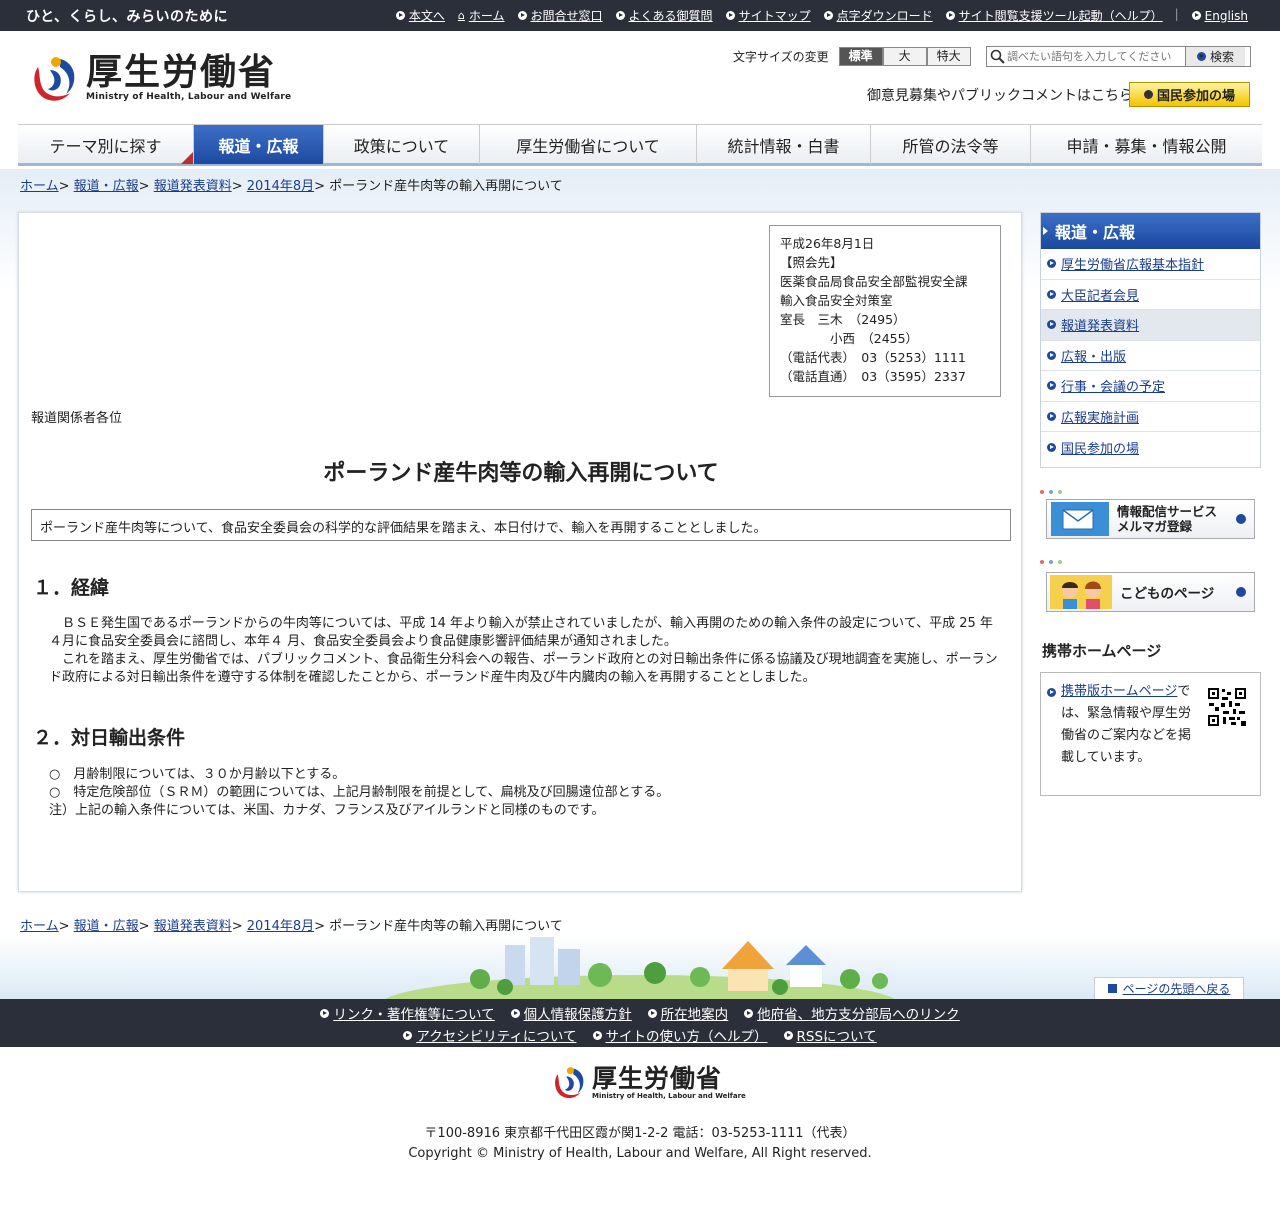 Image resolution: width=1280 pixels, height=1211 pixels. Describe the element at coordinates (54, 79) in the screenshot. I see `mhlw-logo-icon` at that location.